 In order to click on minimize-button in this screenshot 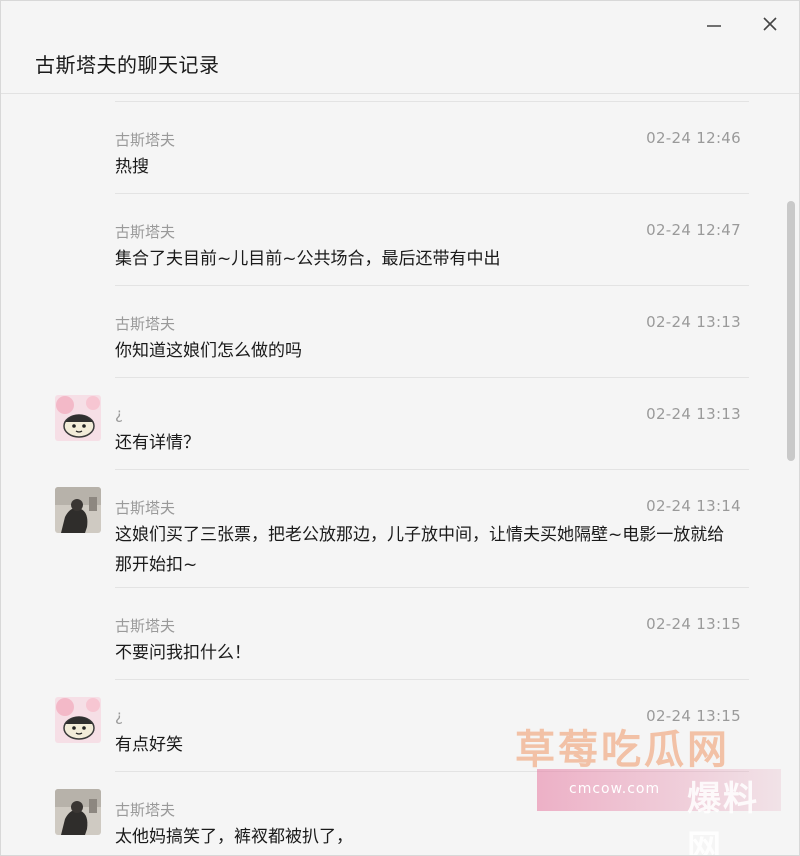, I will do `click(714, 24)`.